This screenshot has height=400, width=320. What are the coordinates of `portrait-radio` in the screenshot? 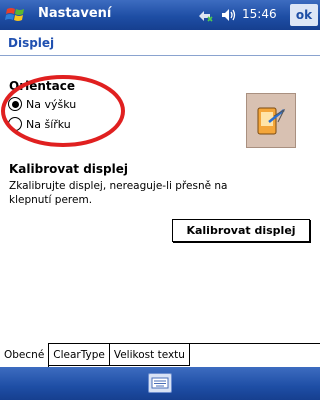 It's located at (15, 104).